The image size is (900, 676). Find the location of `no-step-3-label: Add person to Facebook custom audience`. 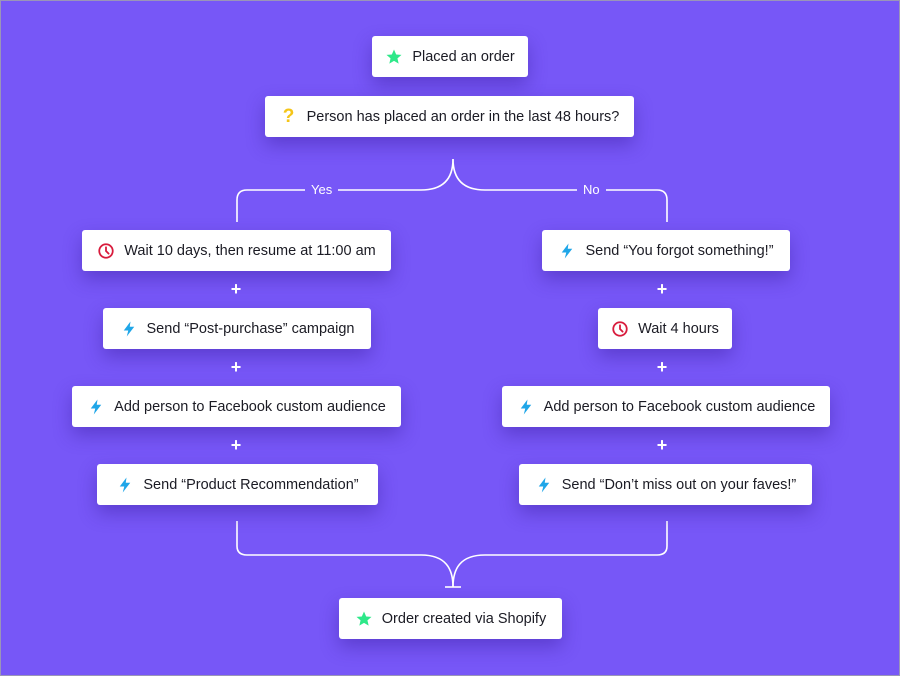

no-step-3-label: Add person to Facebook custom audience is located at coordinates (679, 406).